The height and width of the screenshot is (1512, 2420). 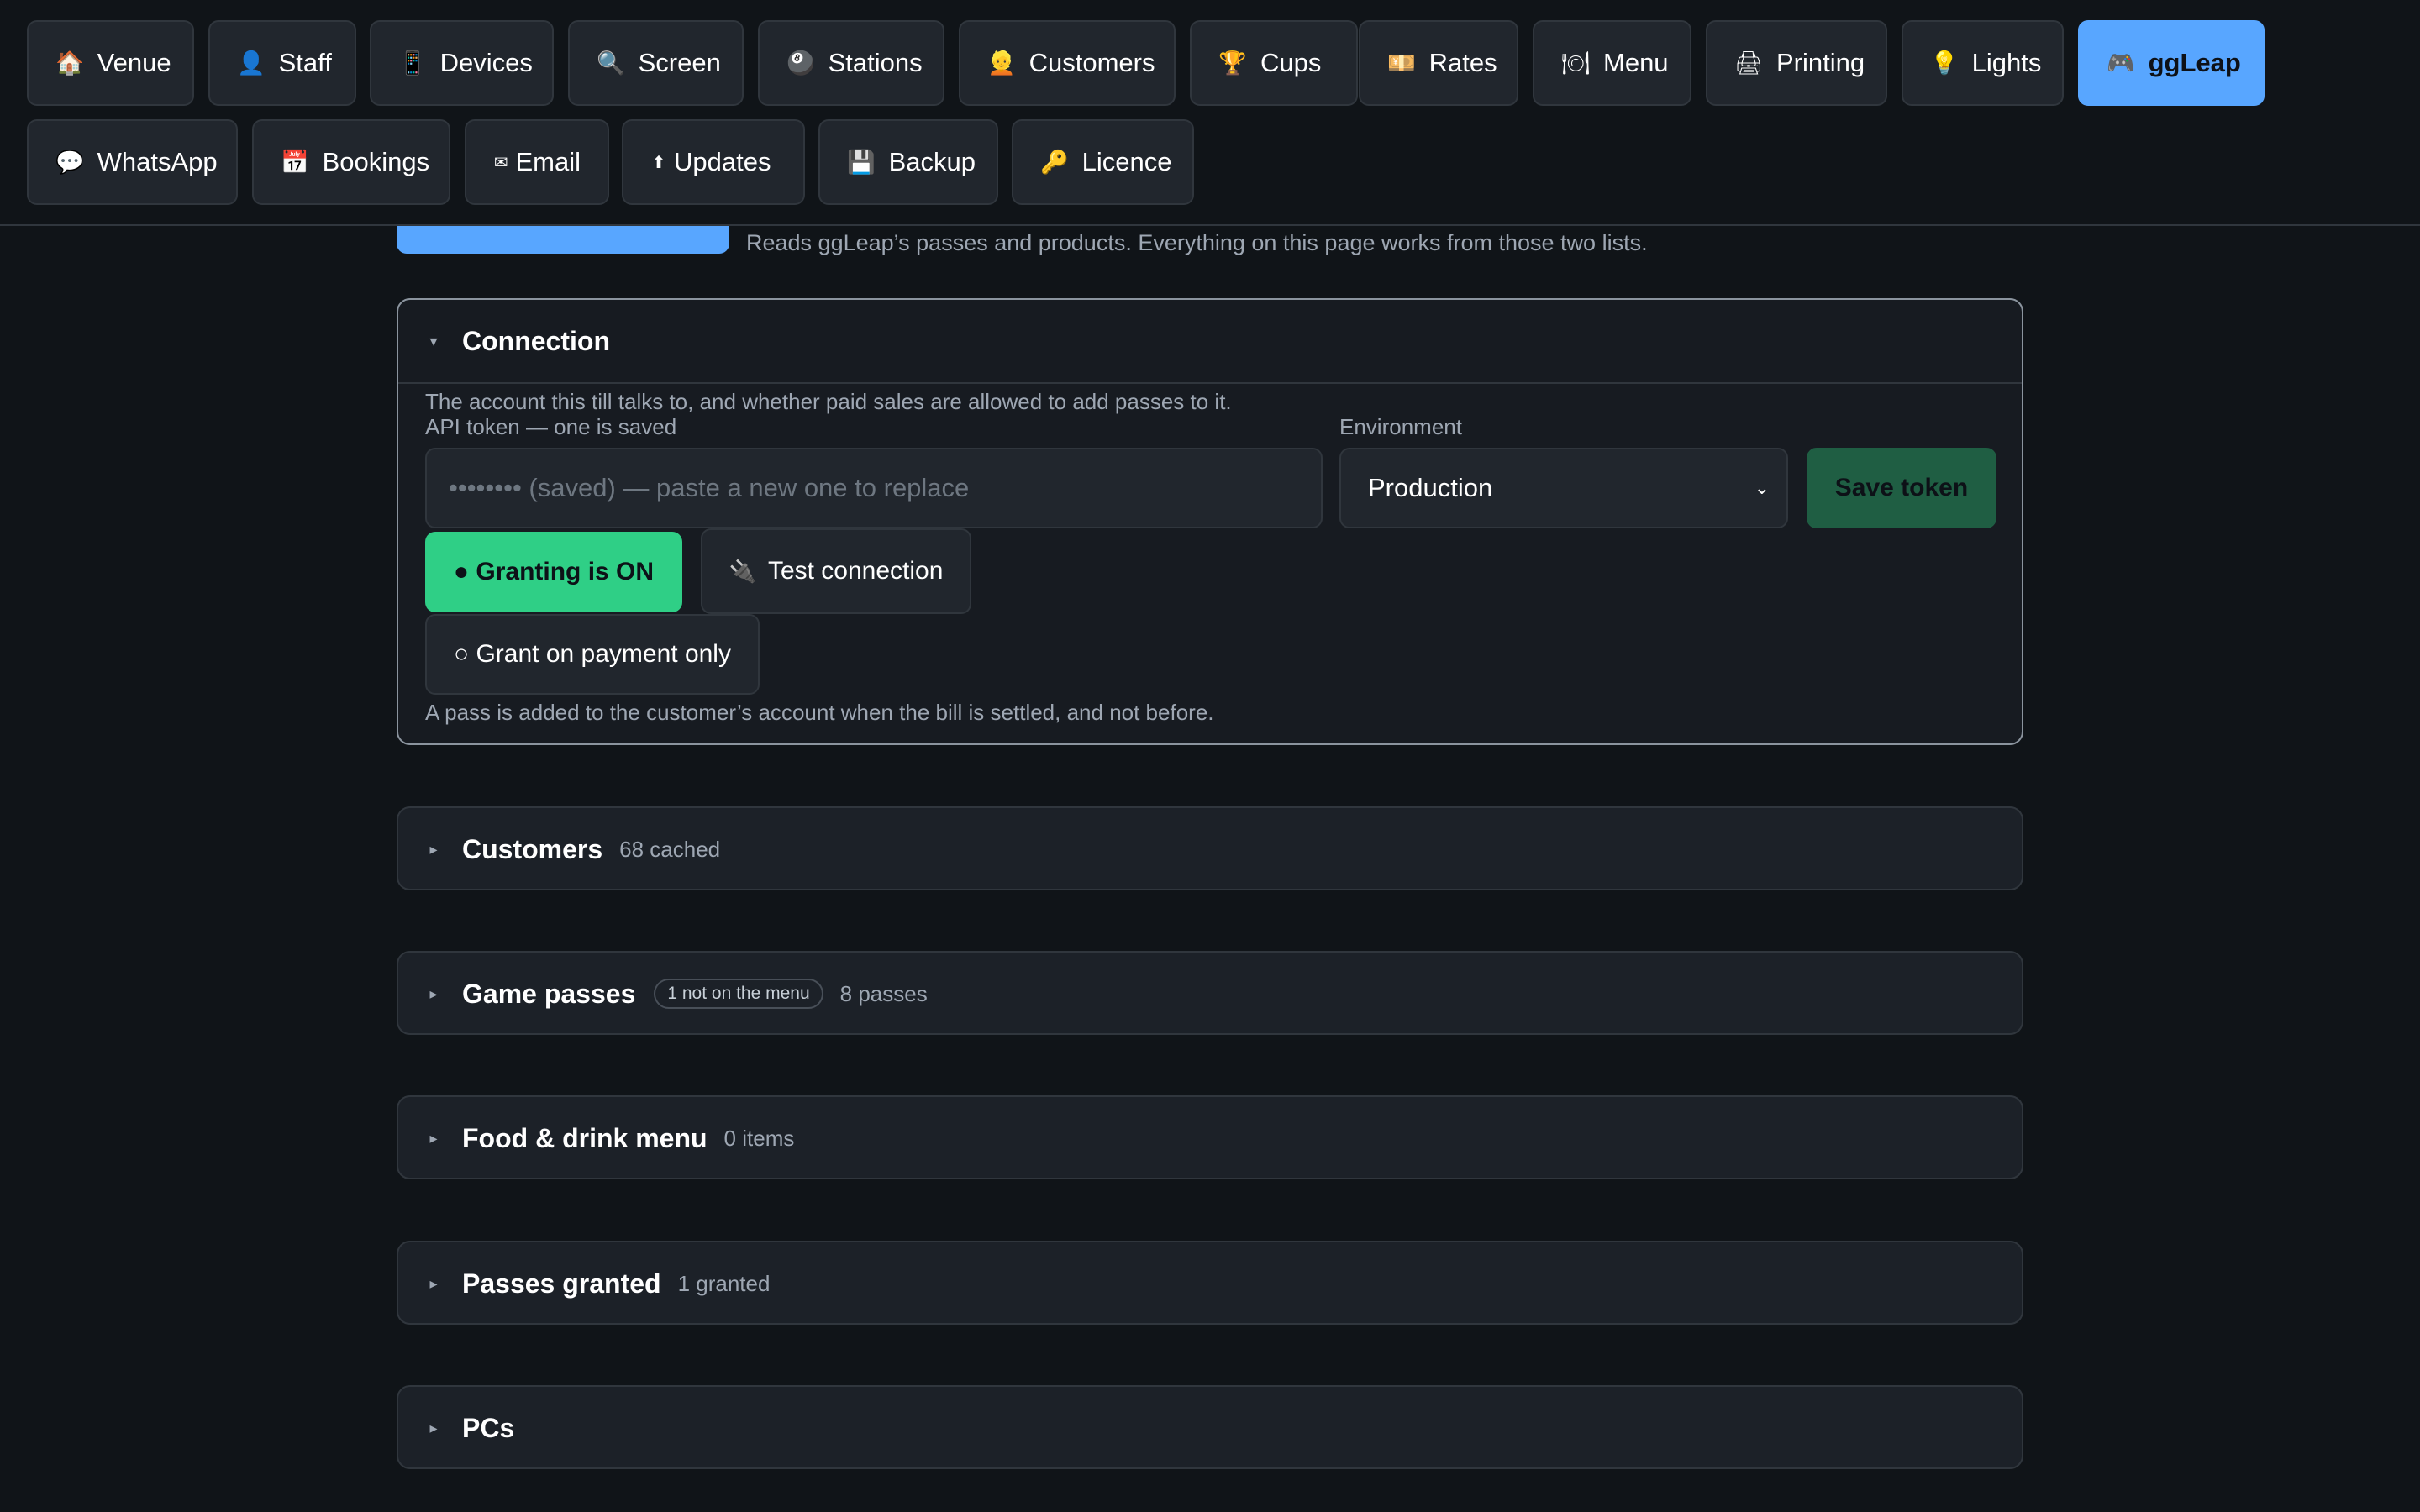 I want to click on nav-menu-button: 🍽 Menu, so click(x=1612, y=63).